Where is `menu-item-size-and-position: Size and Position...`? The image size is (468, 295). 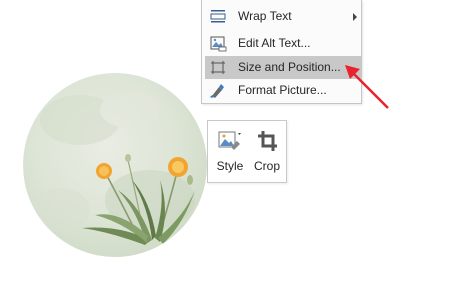 menu-item-size-and-position: Size and Position... is located at coordinates (283, 67).